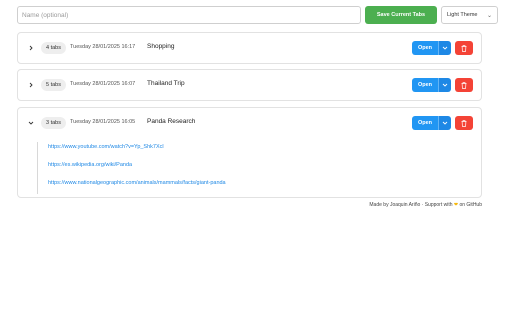  I want to click on footer-github-link: on GitHub, so click(470, 205).